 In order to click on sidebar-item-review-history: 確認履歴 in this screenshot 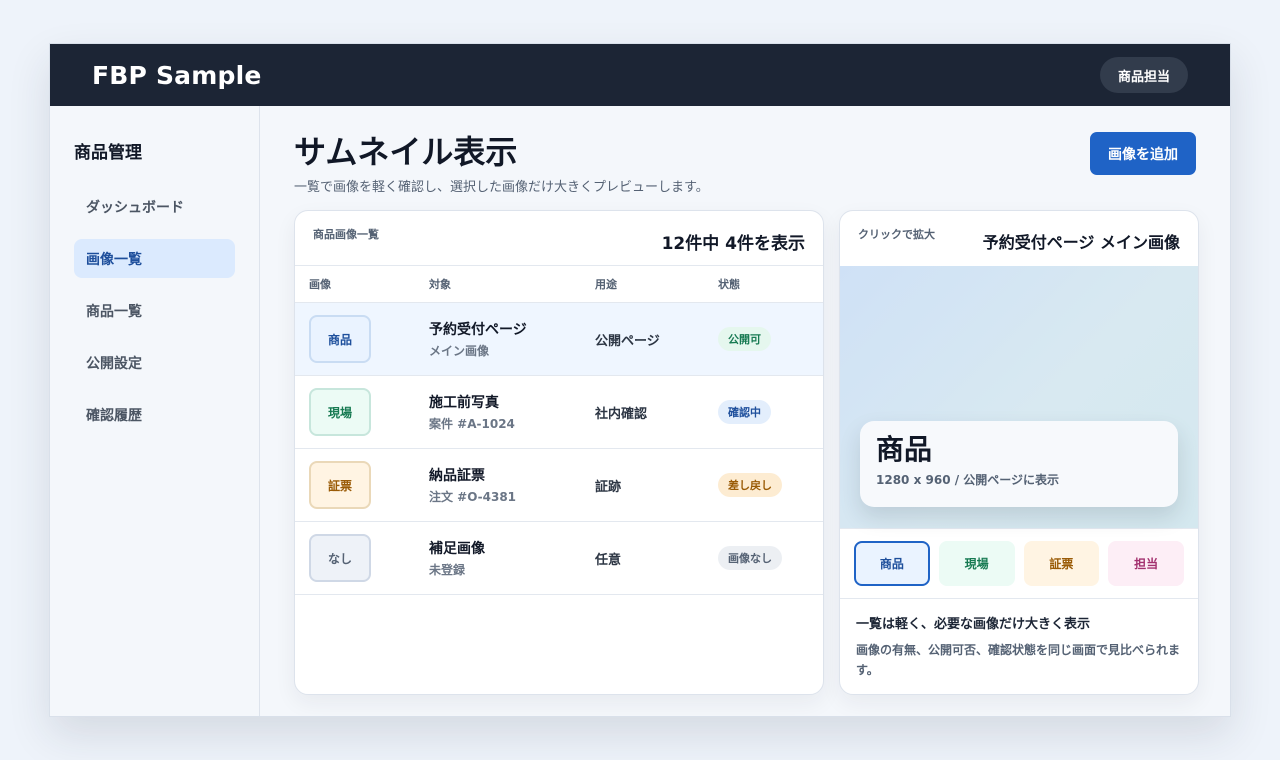, I will do `click(154, 414)`.